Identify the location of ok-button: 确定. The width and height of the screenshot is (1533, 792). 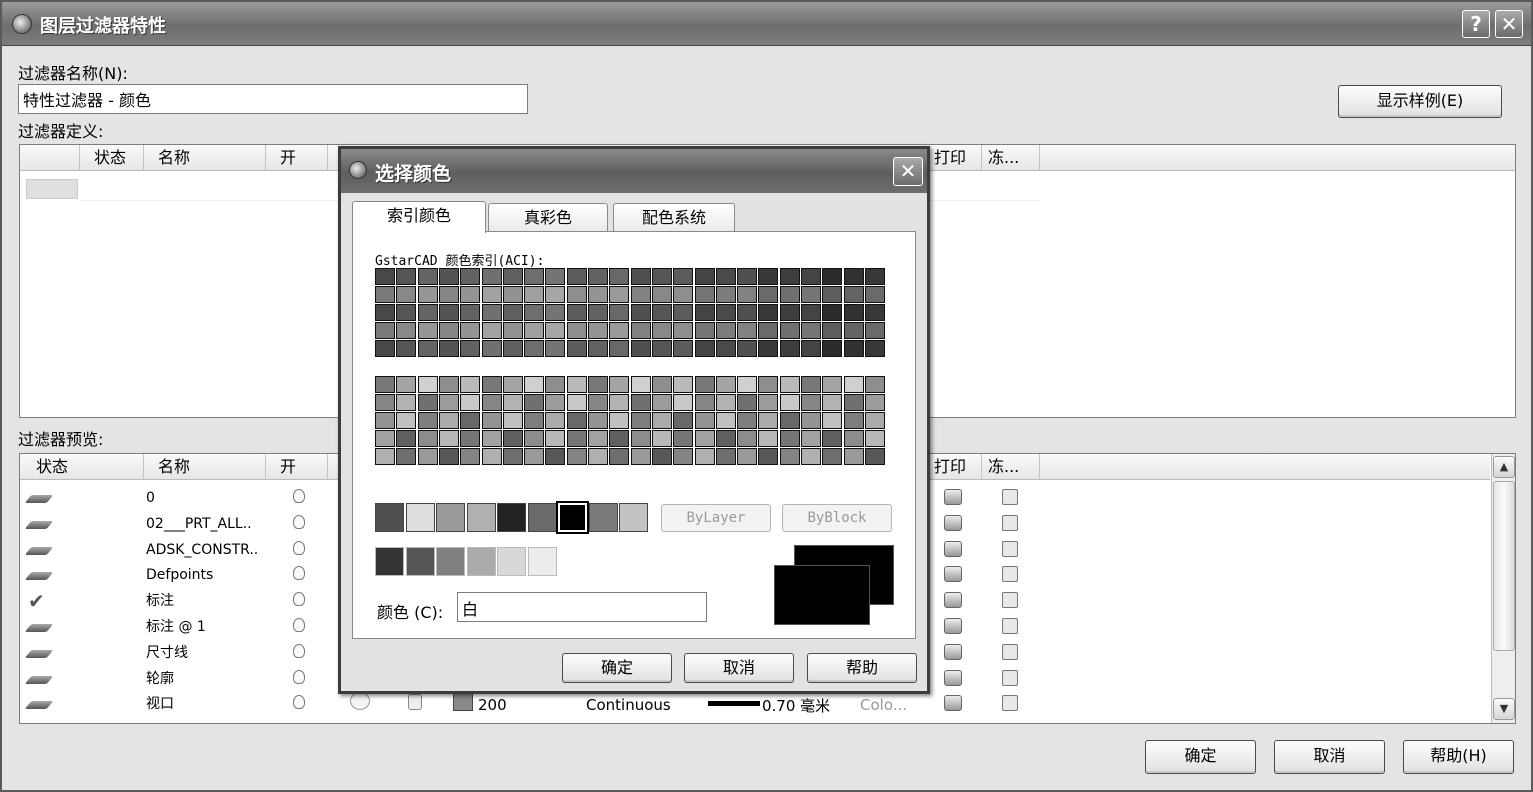
(1200, 757).